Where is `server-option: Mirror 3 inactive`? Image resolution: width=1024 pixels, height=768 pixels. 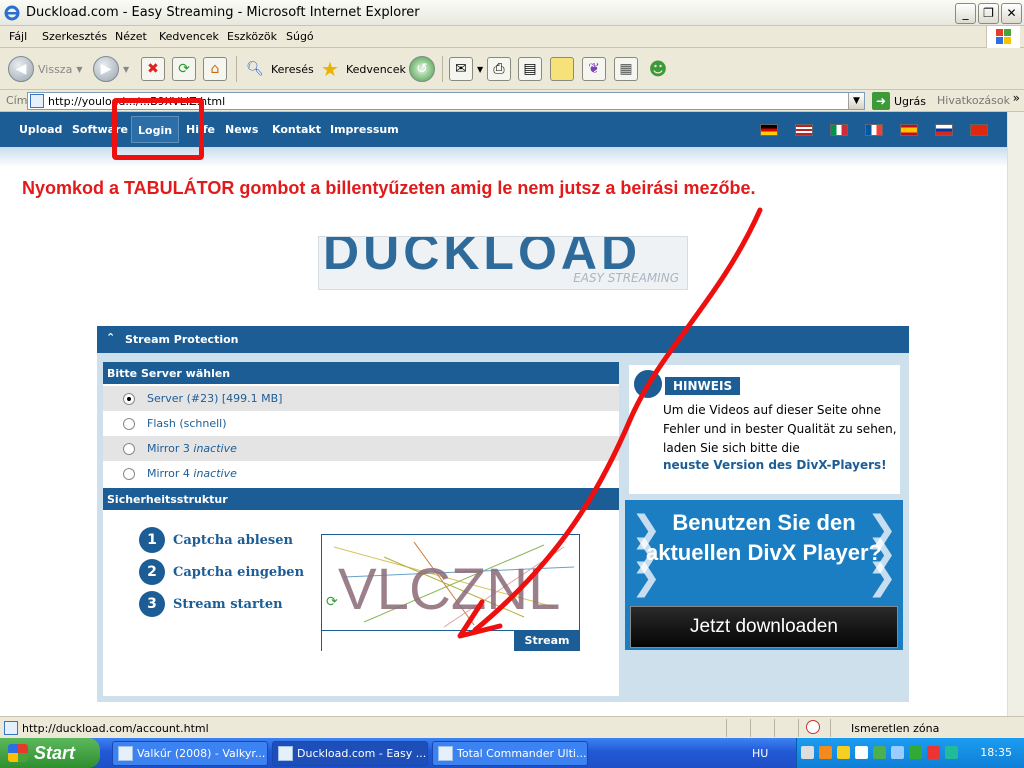
server-option: Mirror 3 inactive is located at coordinates (361, 448).